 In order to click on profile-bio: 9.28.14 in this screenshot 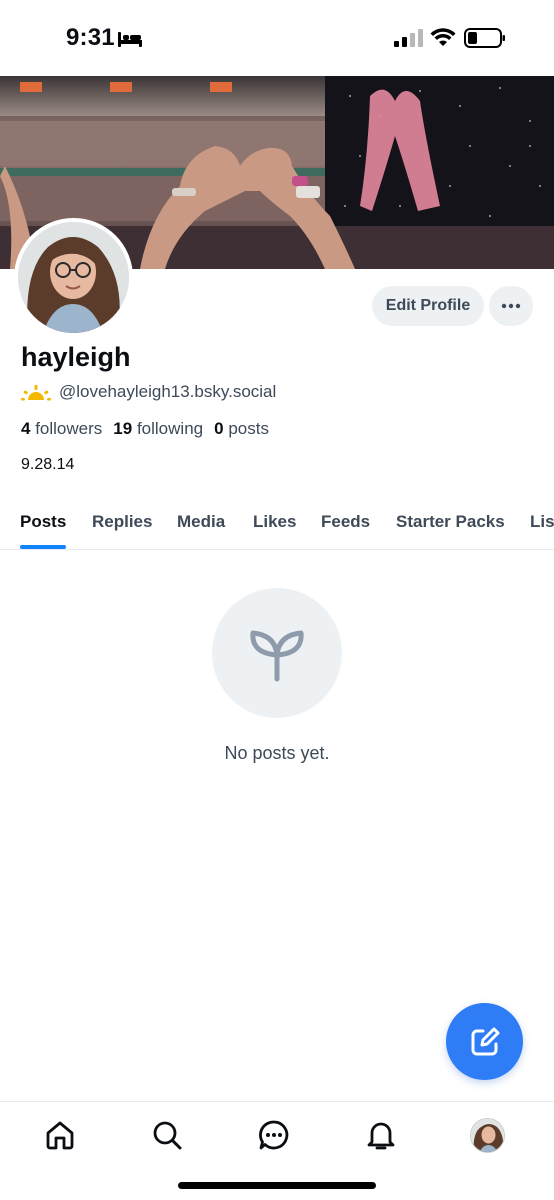, I will do `click(48, 464)`.